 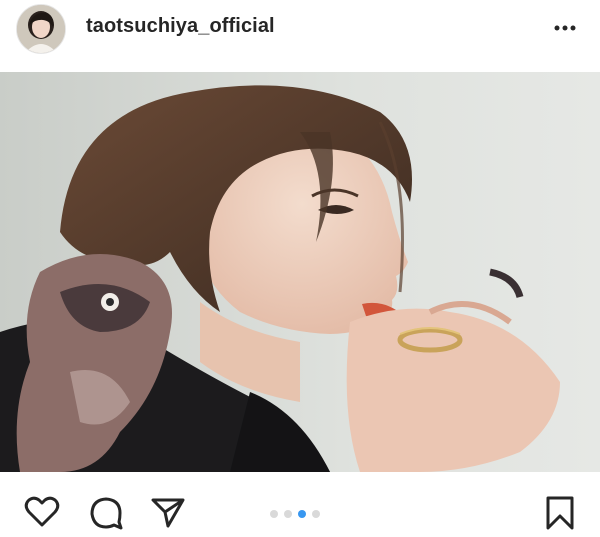 I want to click on profile-avatar, so click(x=41, y=29).